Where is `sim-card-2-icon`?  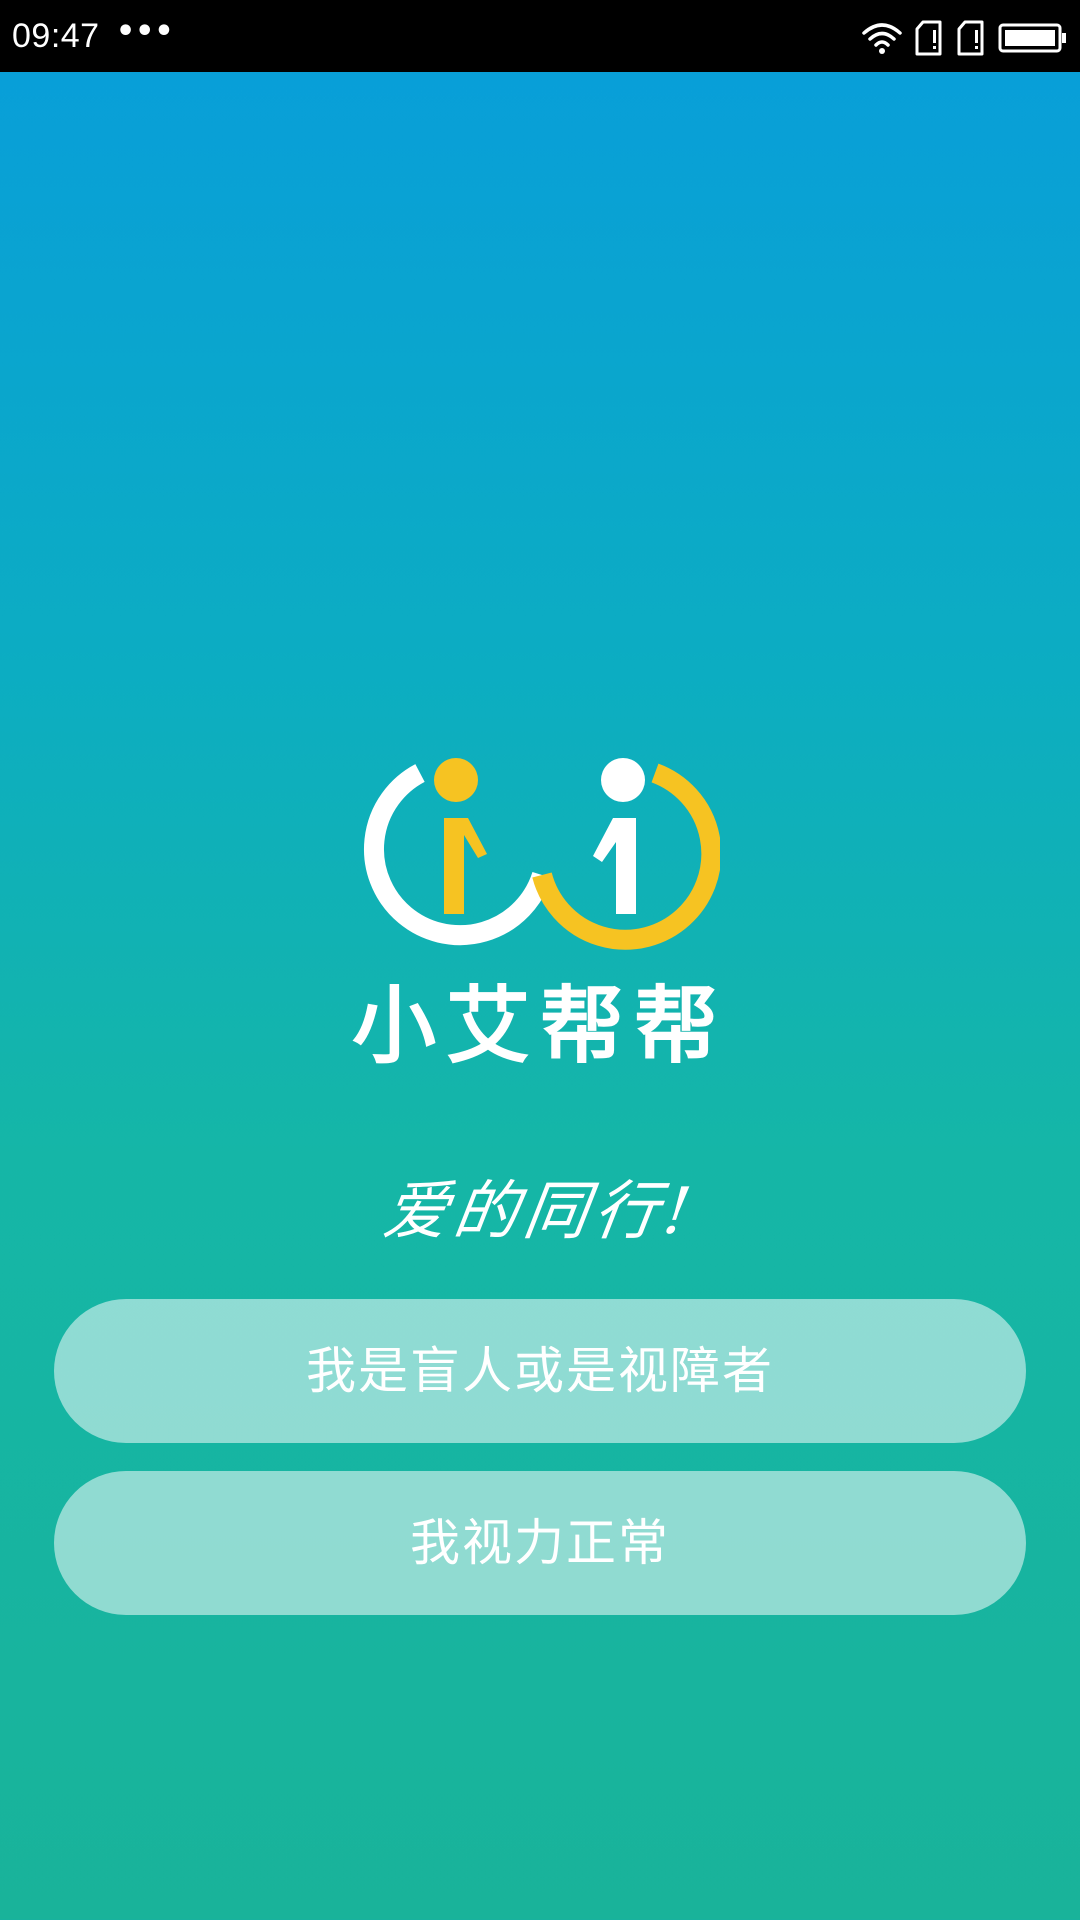
sim-card-2-icon is located at coordinates (971, 38).